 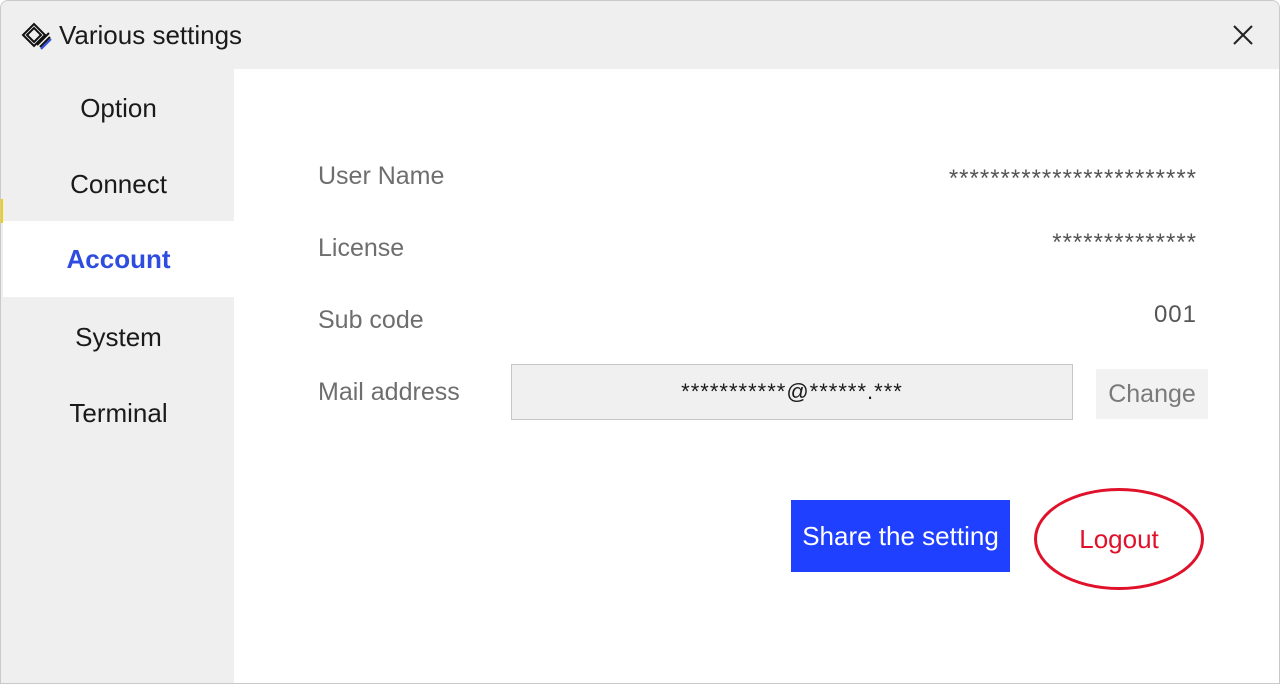 I want to click on sub-code-label: Sub code, so click(x=371, y=320).